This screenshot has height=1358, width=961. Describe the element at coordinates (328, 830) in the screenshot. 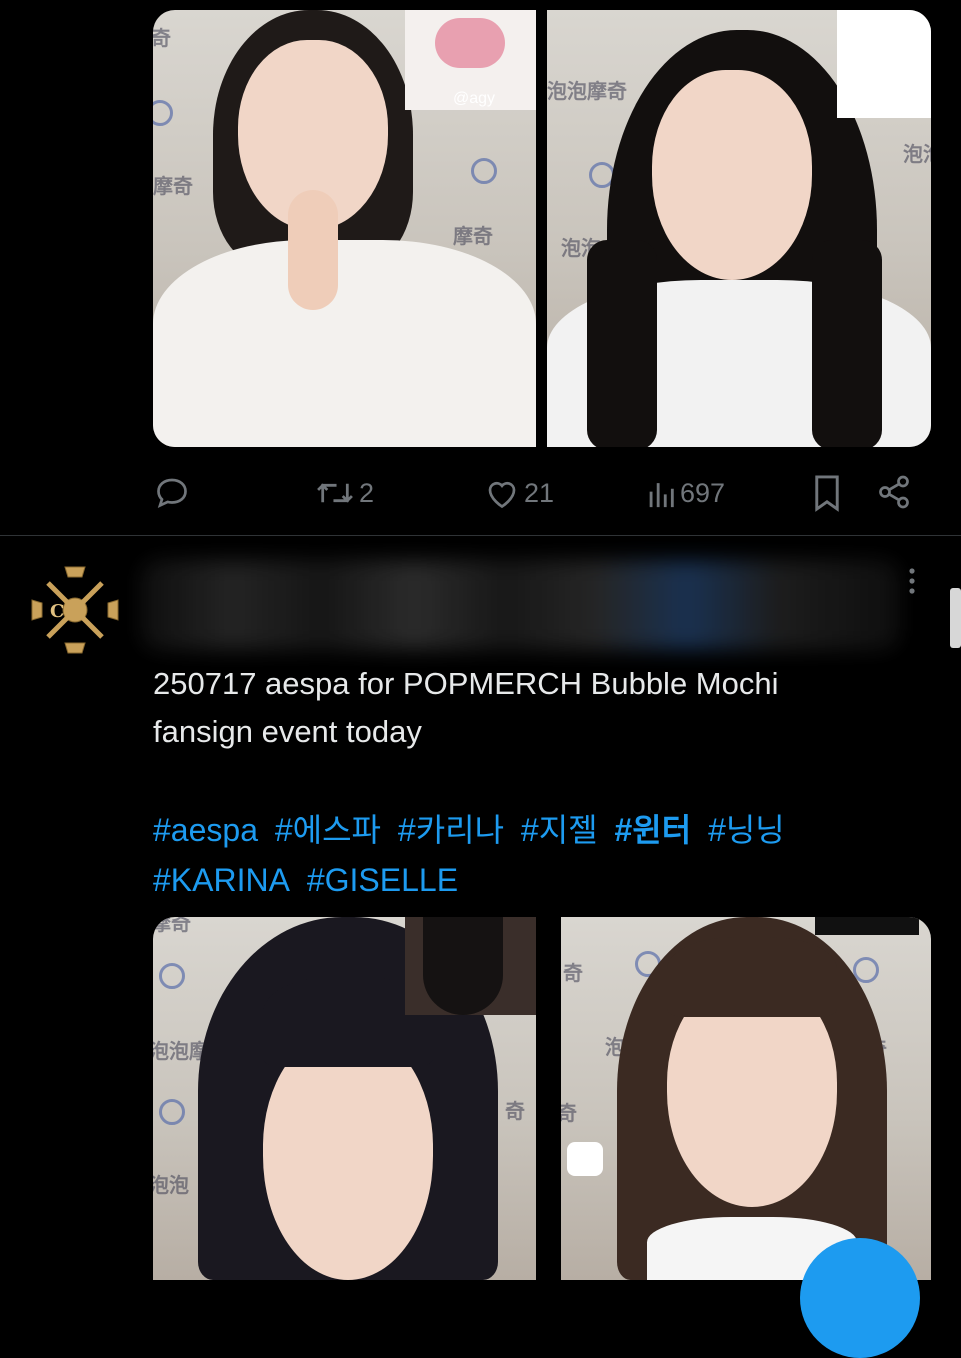

I see `hashtag-link: #에스파` at that location.